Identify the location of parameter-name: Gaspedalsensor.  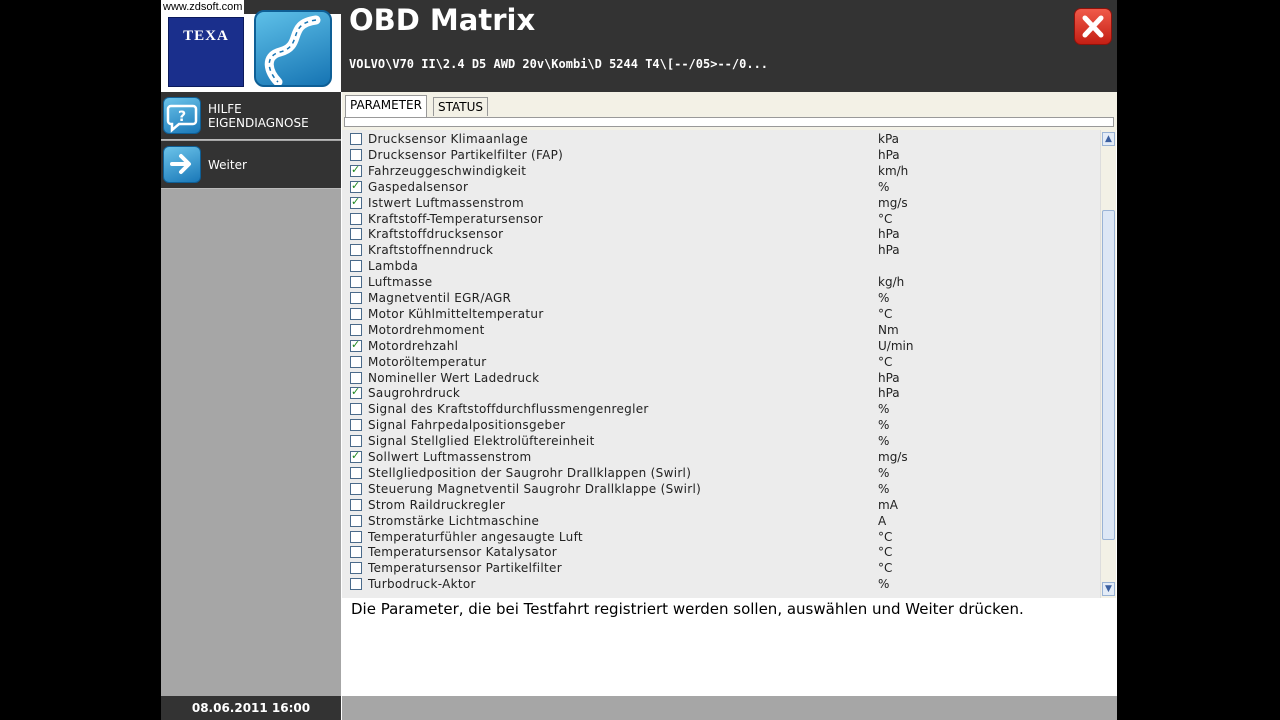
(418, 186).